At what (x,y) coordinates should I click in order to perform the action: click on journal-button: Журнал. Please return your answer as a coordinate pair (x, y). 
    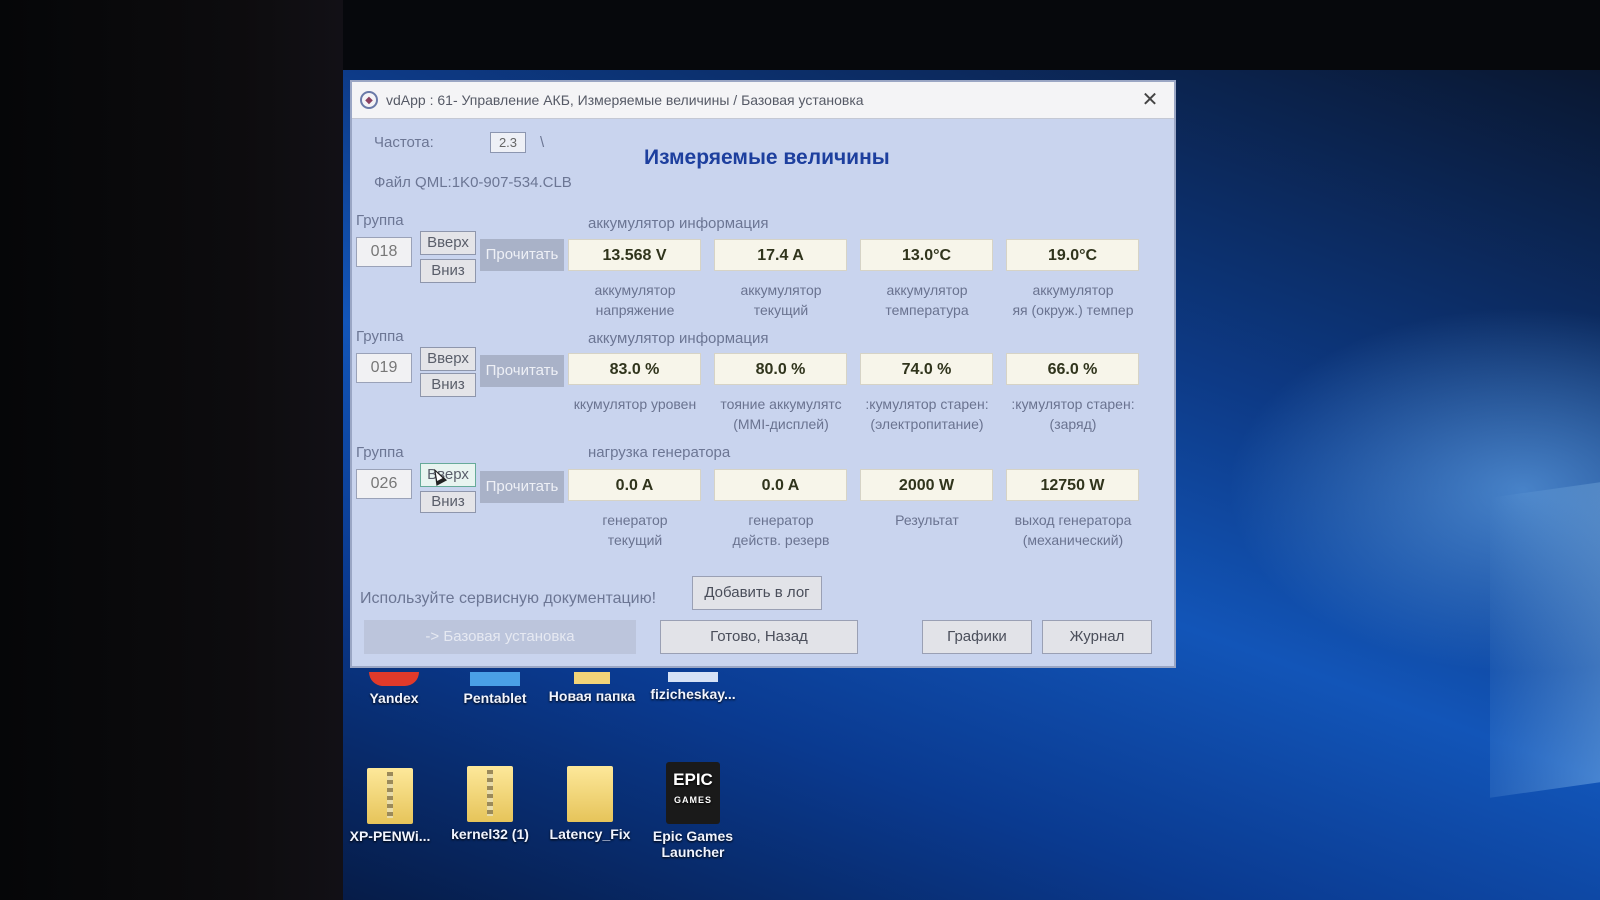
    Looking at the image, I should click on (1097, 637).